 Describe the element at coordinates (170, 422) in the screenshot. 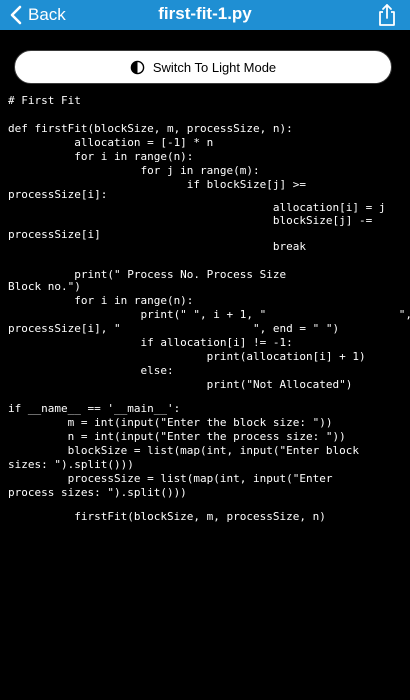

I see `code-line: m = int(input("Enter the block size: "))` at that location.